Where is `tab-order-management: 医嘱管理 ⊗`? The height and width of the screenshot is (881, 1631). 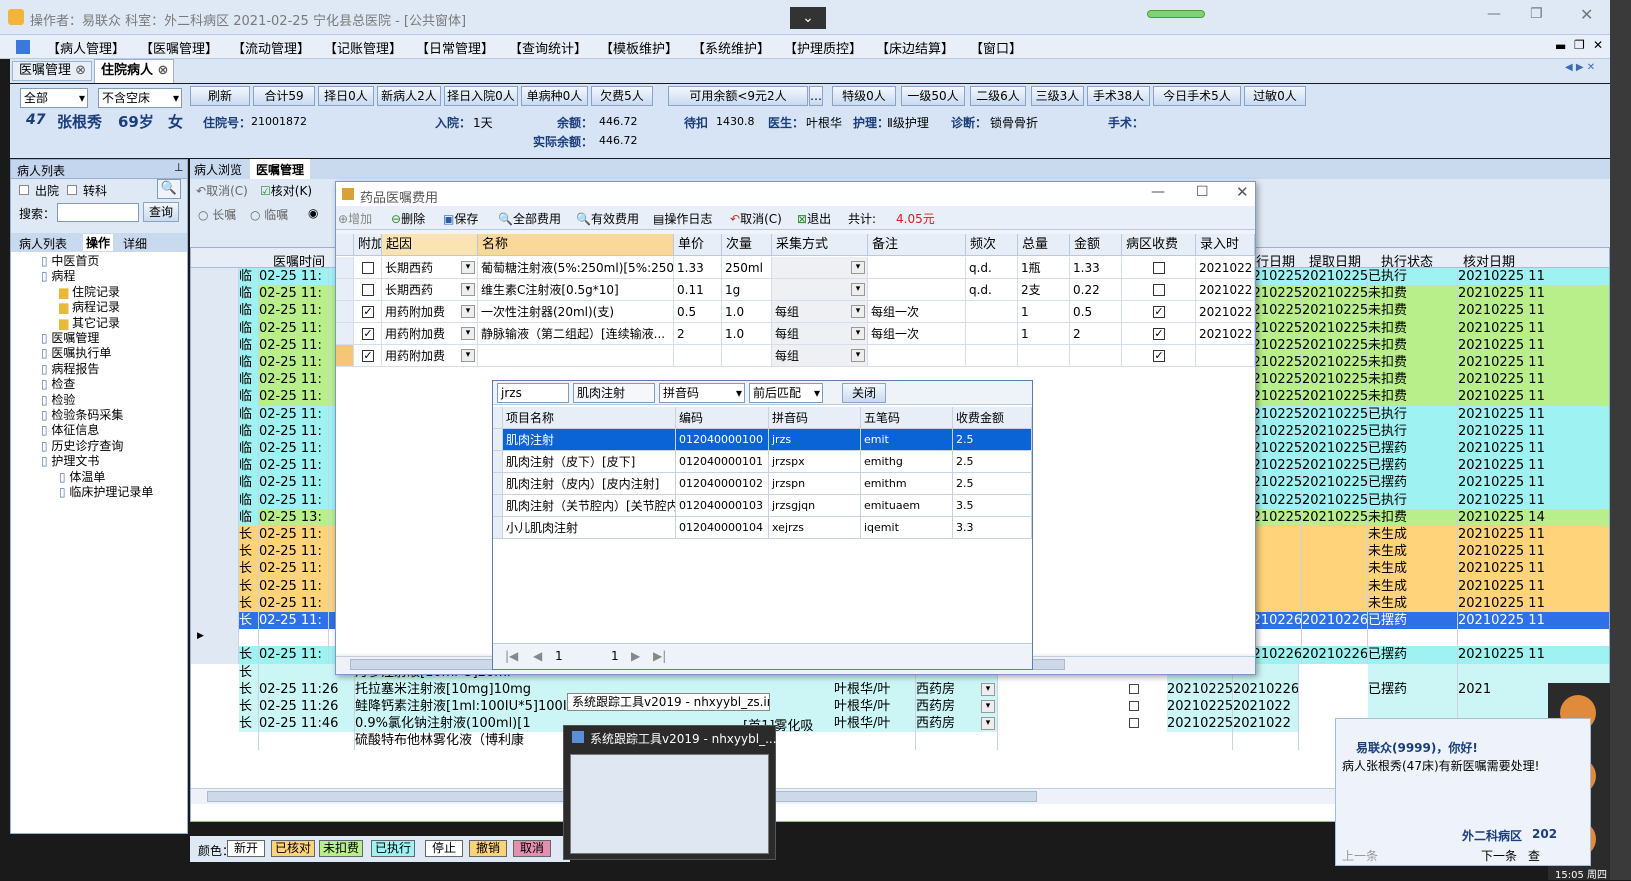 tab-order-management: 医嘱管理 ⊗ is located at coordinates (52, 71).